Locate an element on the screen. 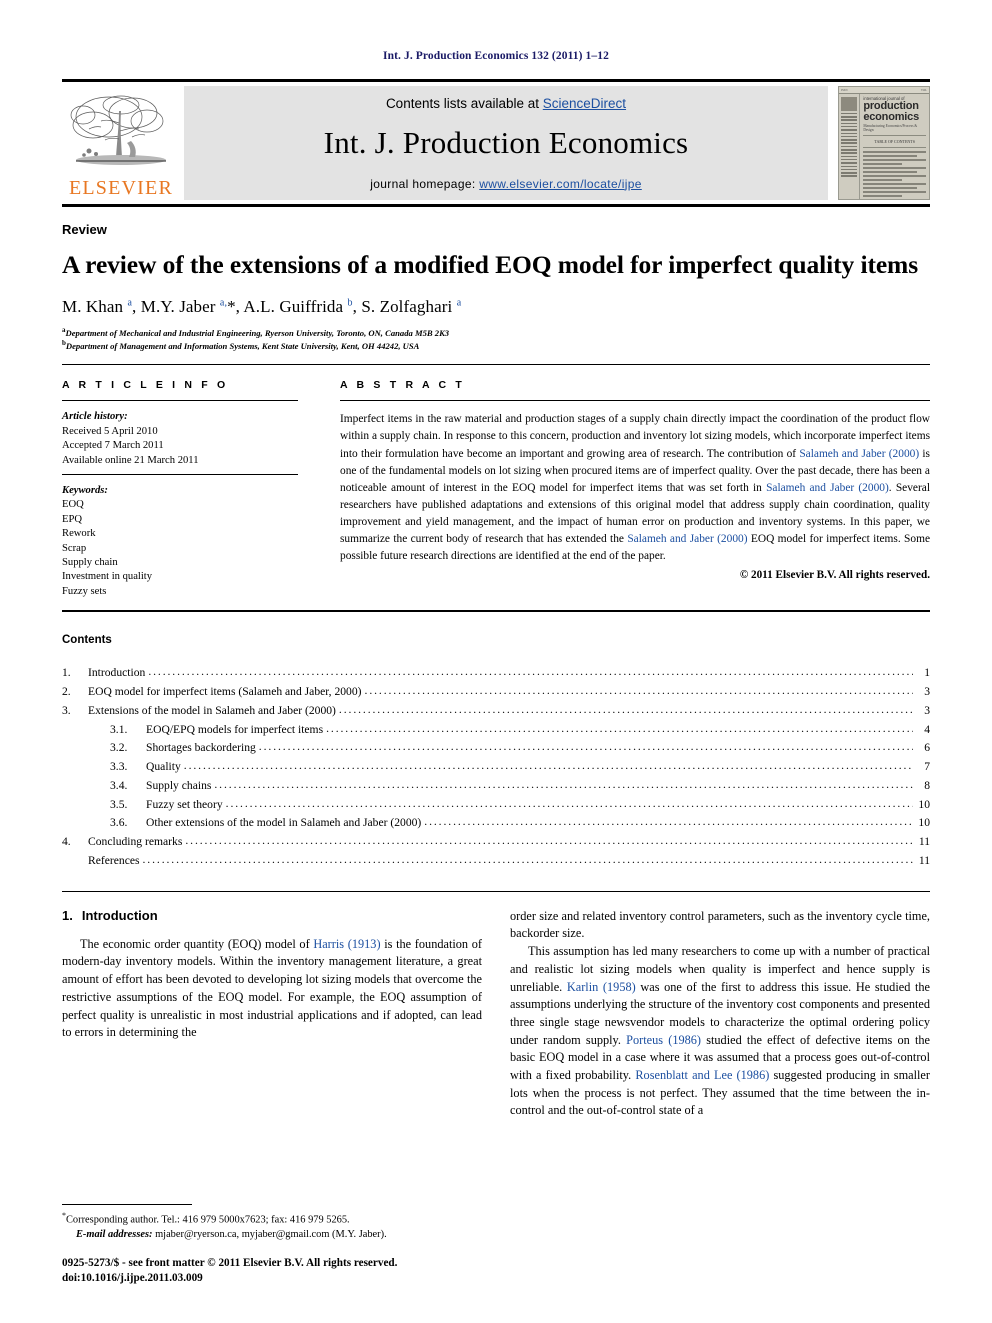 The width and height of the screenshot is (992, 1323). toc-entry-number: 1. is located at coordinates (66, 673).